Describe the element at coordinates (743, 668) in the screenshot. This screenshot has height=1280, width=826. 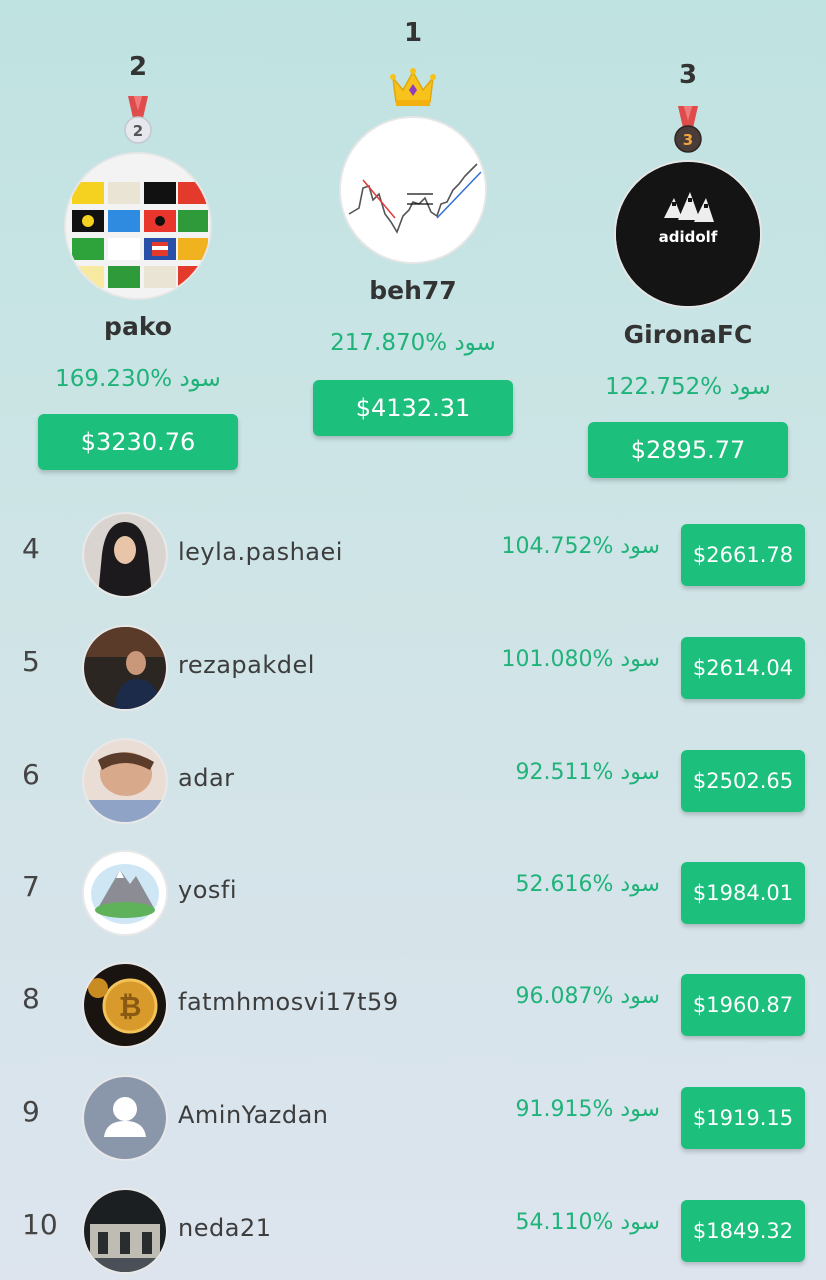
I see `balance-button: $2614.04` at that location.